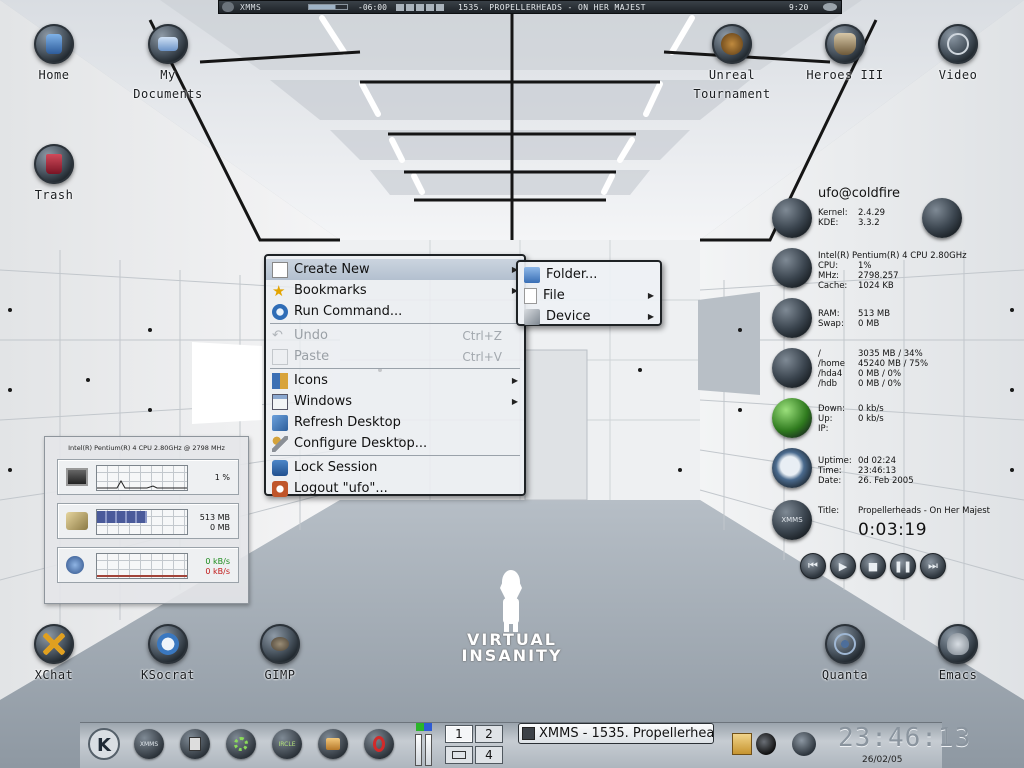 The height and width of the screenshot is (768, 1024). What do you see at coordinates (830, 7) in the screenshot?
I see `eye-icon` at bounding box center [830, 7].